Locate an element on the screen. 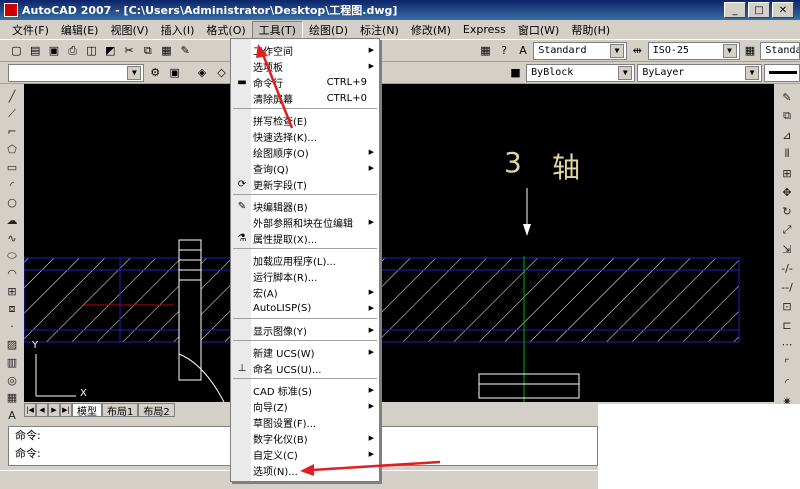 The height and width of the screenshot is (489, 800). mirror-icon: ⊿ is located at coordinates (787, 135).